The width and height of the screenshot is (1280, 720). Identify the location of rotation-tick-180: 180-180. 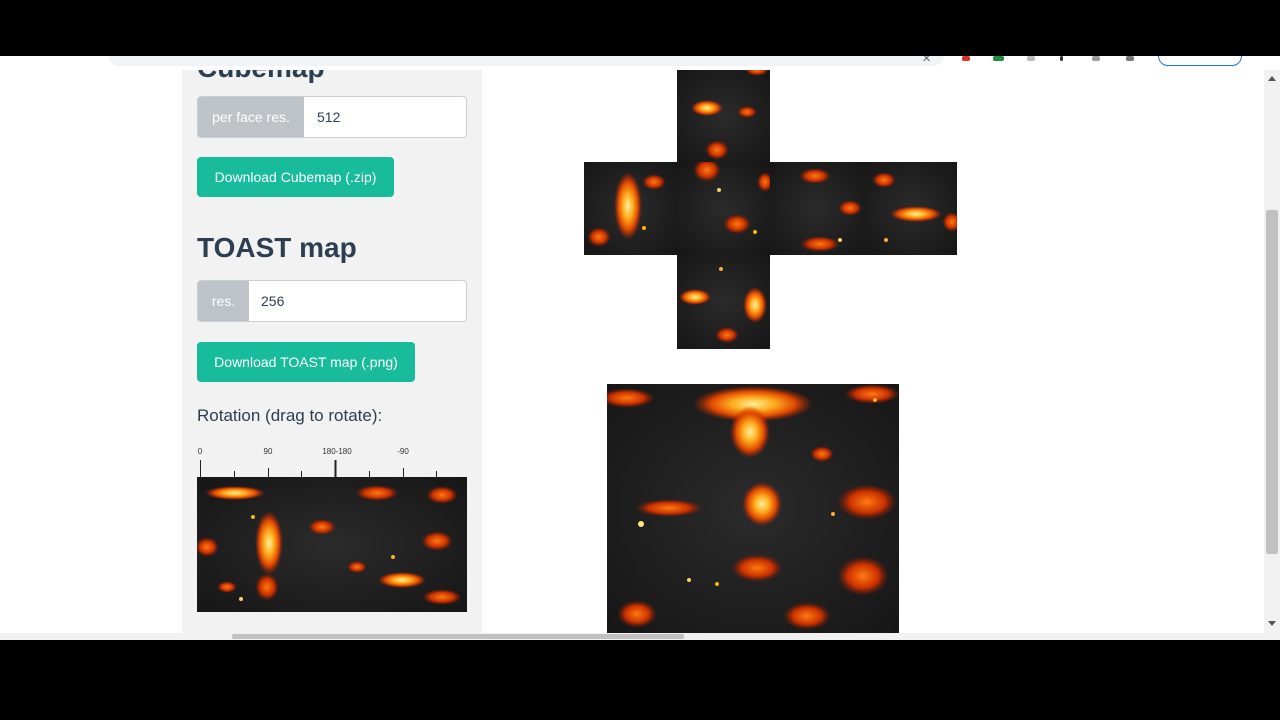
(337, 451).